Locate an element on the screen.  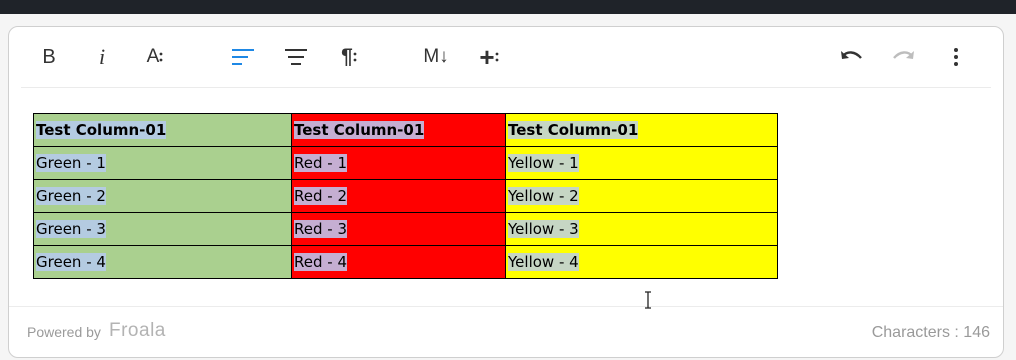
table-cell: Red - 1 is located at coordinates (398, 163).